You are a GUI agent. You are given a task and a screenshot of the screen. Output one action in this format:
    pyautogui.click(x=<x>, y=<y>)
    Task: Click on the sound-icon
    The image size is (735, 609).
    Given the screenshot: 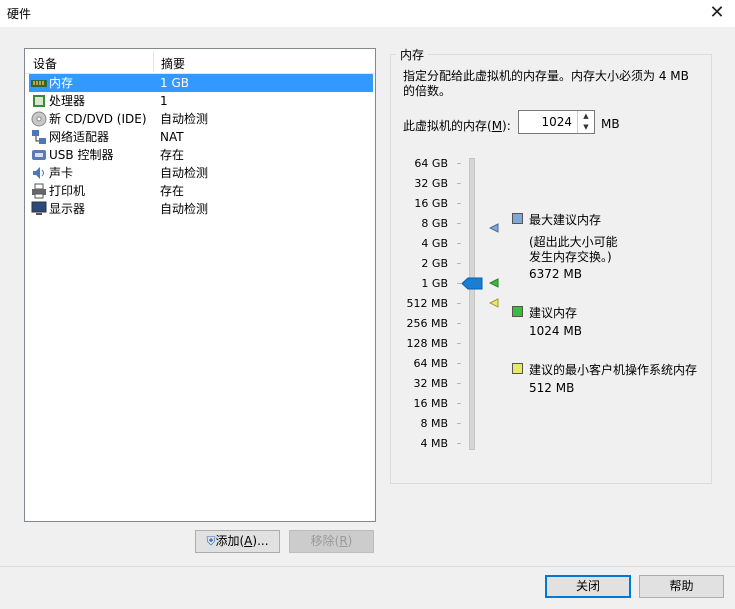 What is the action you would take?
    pyautogui.click(x=38, y=173)
    